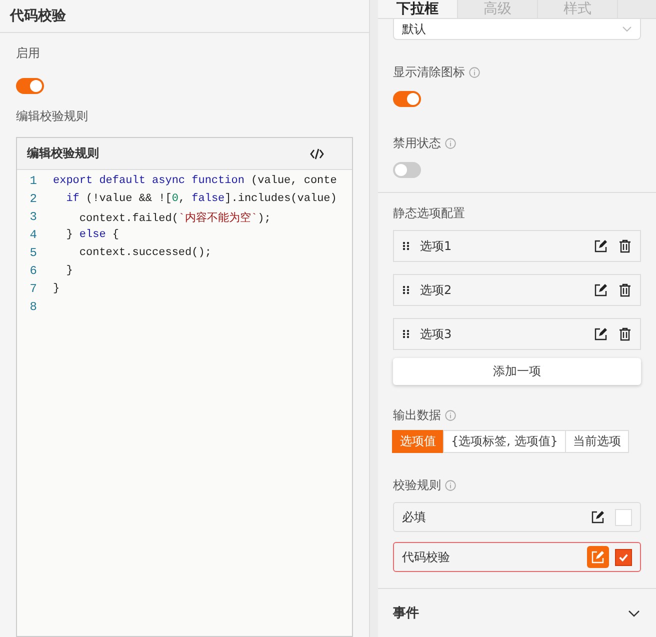 This screenshot has height=637, width=656. What do you see at coordinates (436, 334) in the screenshot?
I see `option-label: 选项3` at bounding box center [436, 334].